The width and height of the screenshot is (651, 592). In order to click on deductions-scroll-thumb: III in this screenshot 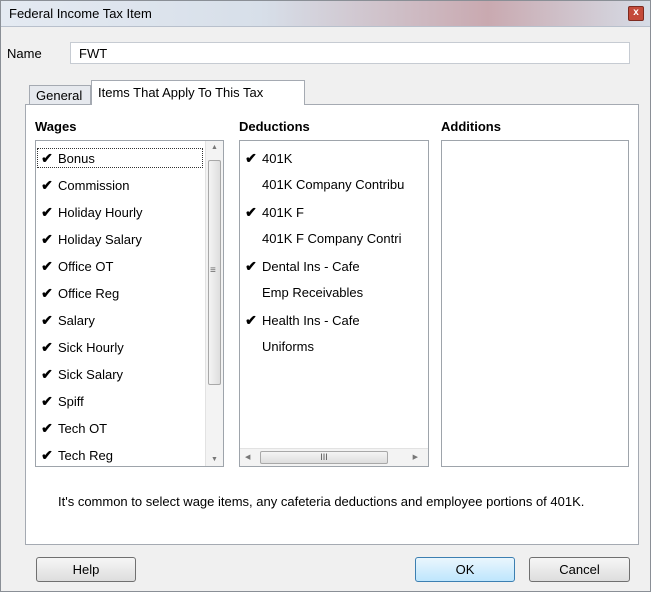, I will do `click(324, 457)`.